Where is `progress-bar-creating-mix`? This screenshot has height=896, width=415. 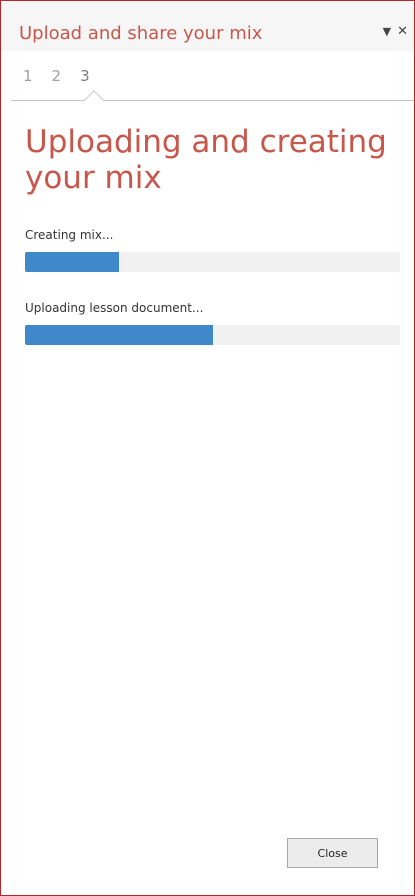 progress-bar-creating-mix is located at coordinates (212, 262).